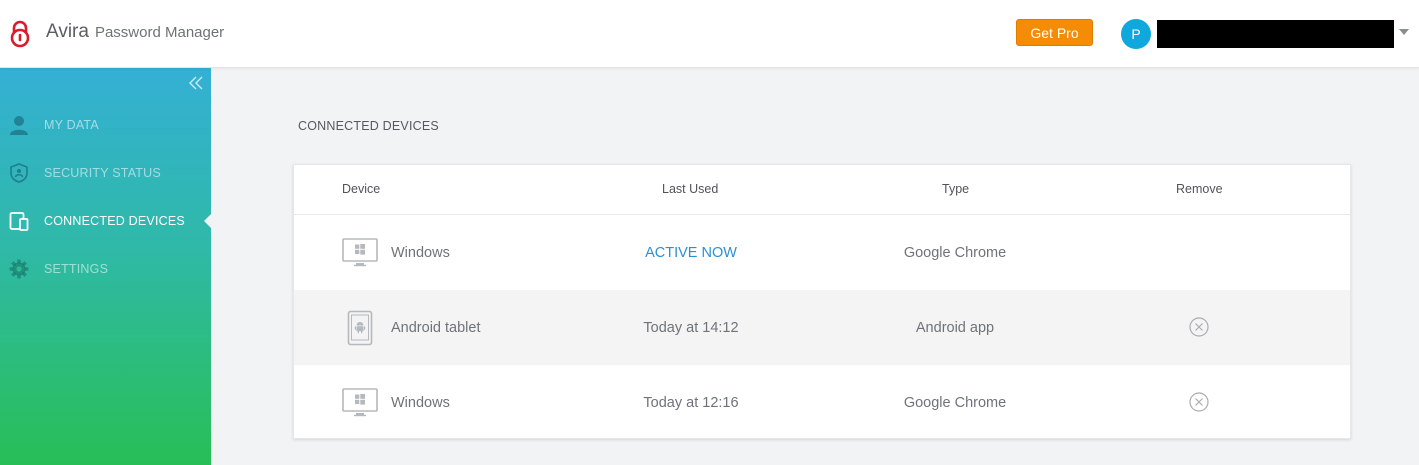 This screenshot has height=465, width=1419. What do you see at coordinates (691, 252) in the screenshot?
I see `last-used: ACTIVE NOW` at bounding box center [691, 252].